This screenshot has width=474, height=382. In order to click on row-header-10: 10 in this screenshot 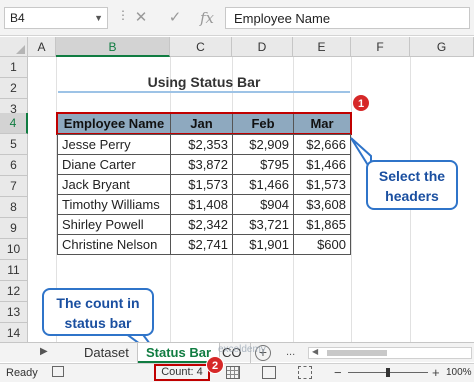, I will do `click(14, 249)`.